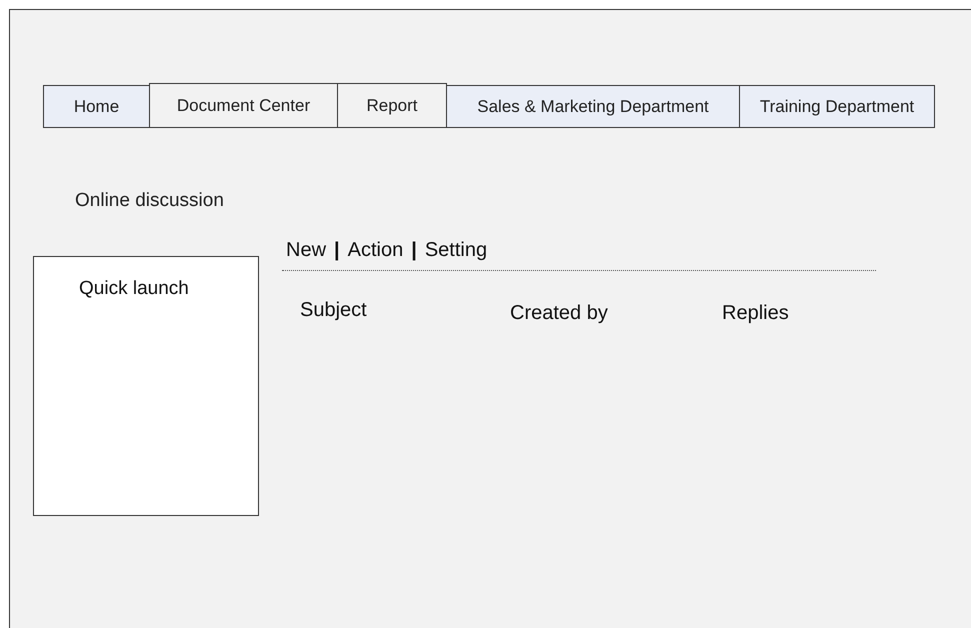  I want to click on toolbar-link: New, so click(306, 250).